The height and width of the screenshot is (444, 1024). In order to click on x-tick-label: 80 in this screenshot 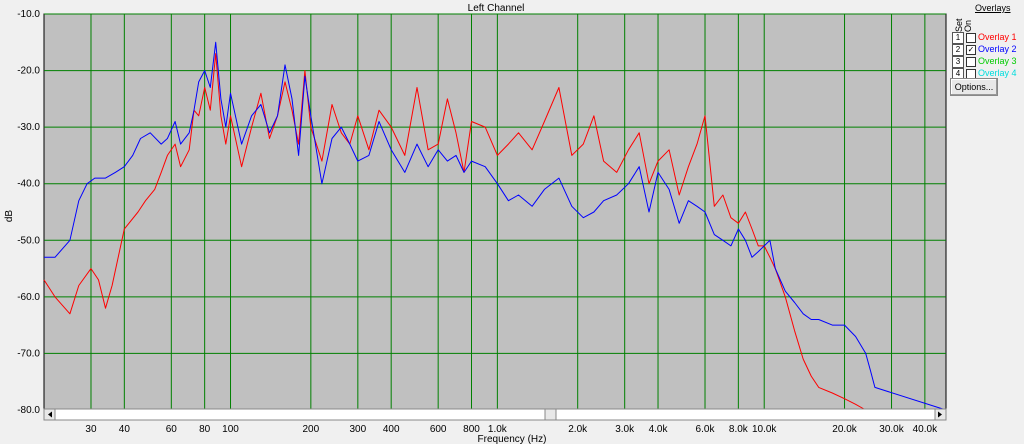, I will do `click(205, 429)`.